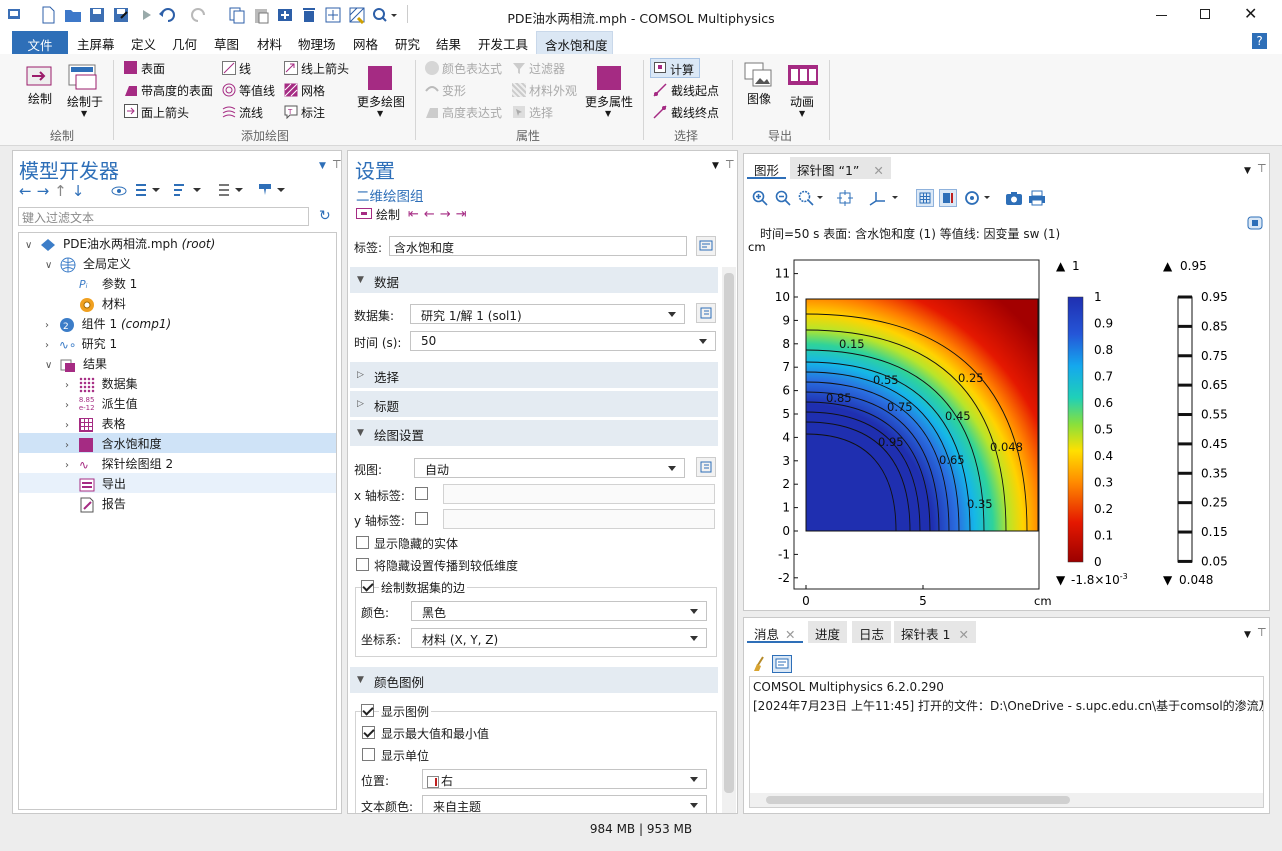  Describe the element at coordinates (448, 43) in the screenshot. I see `tab-results: 结果` at that location.